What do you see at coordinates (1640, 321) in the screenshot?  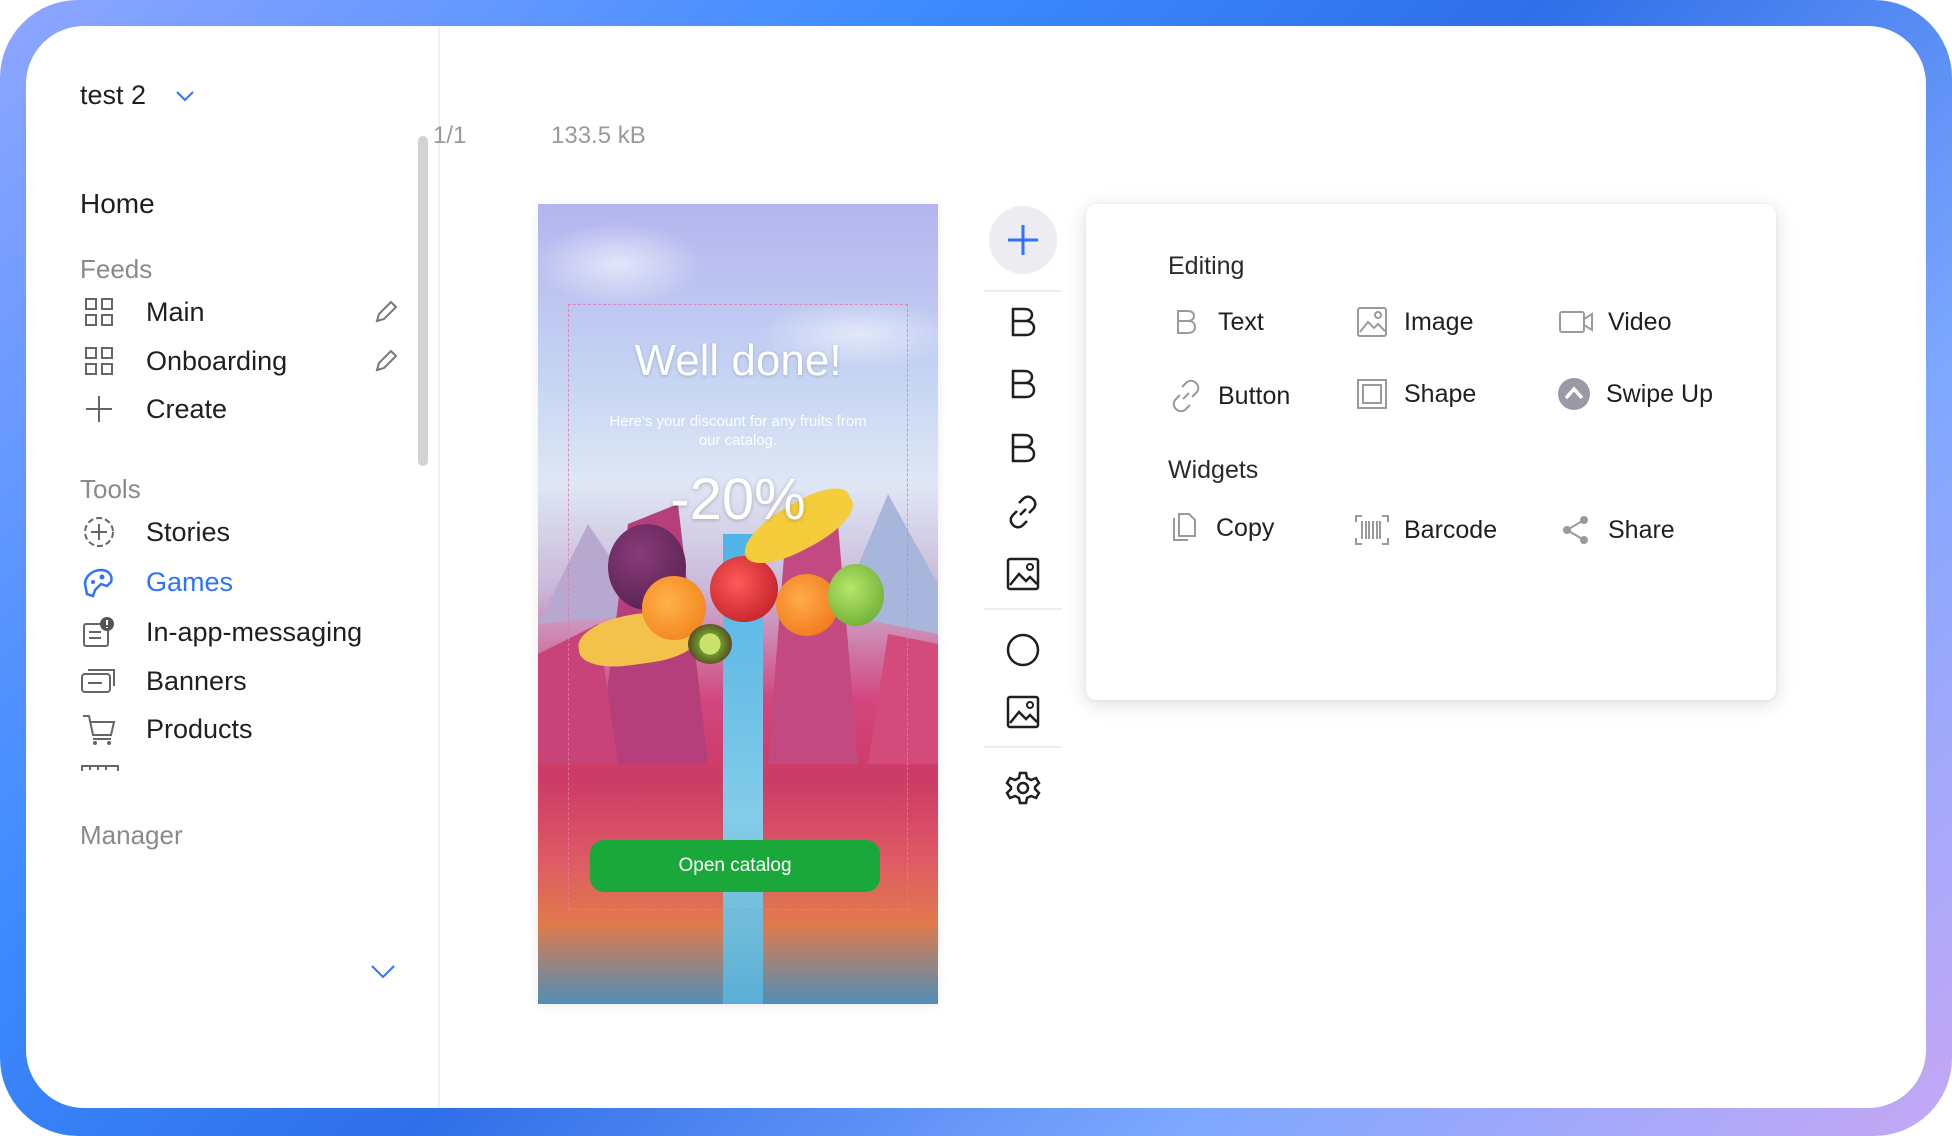 I see `panel-item-label: Video` at bounding box center [1640, 321].